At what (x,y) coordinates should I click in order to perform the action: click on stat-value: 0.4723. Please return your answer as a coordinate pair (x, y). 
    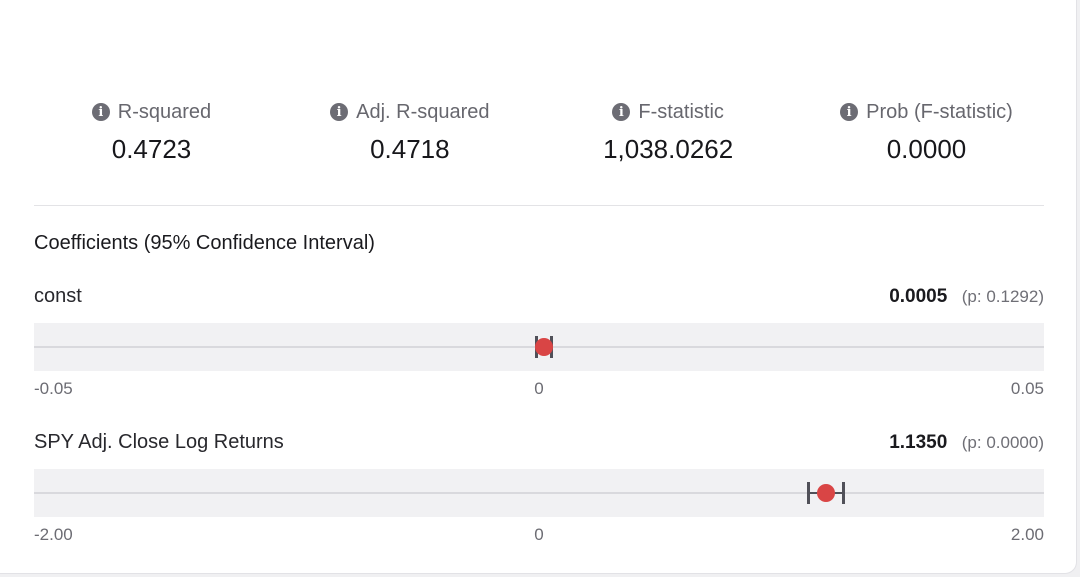
    Looking at the image, I should click on (151, 149).